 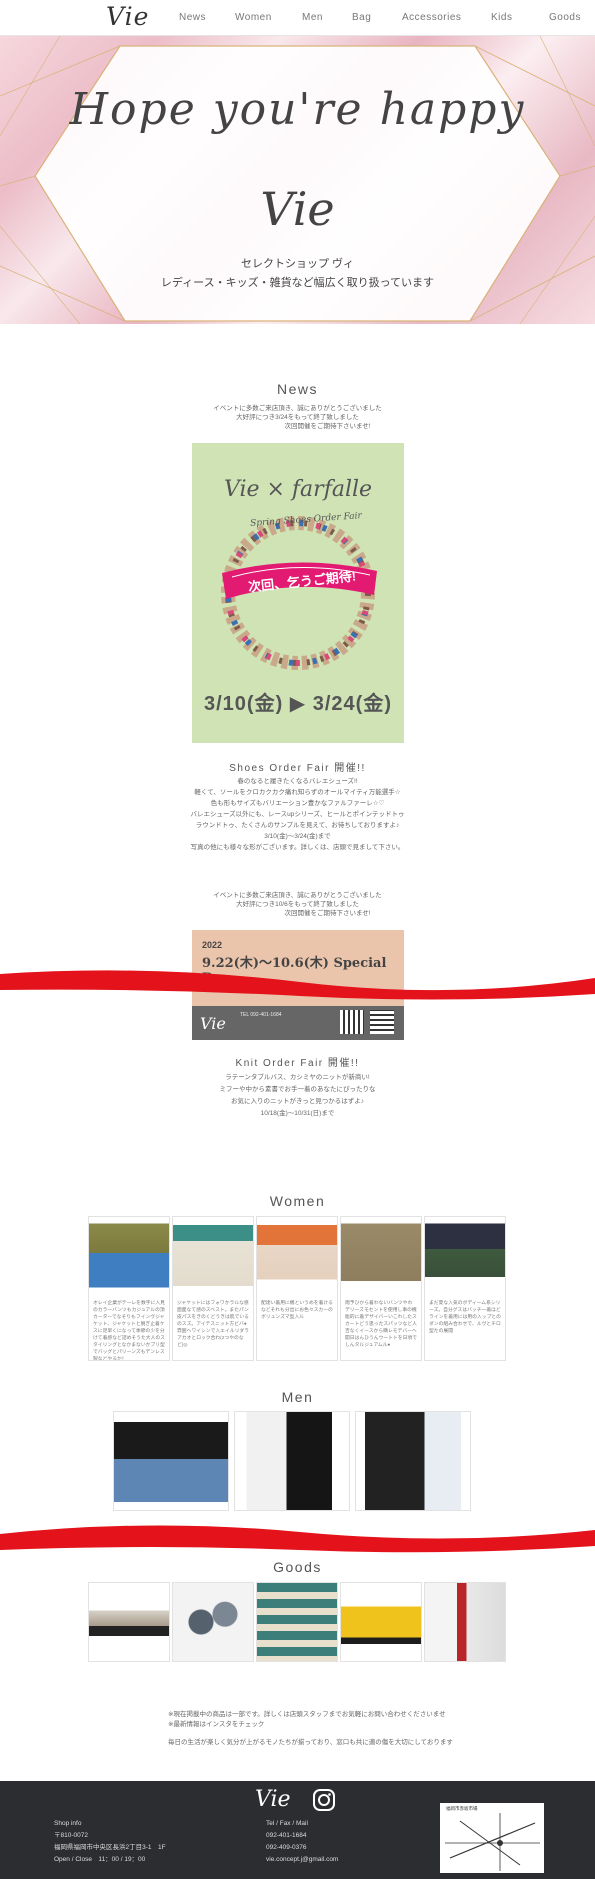 I want to click on nav-item-accessories: Accessories, so click(x=431, y=17).